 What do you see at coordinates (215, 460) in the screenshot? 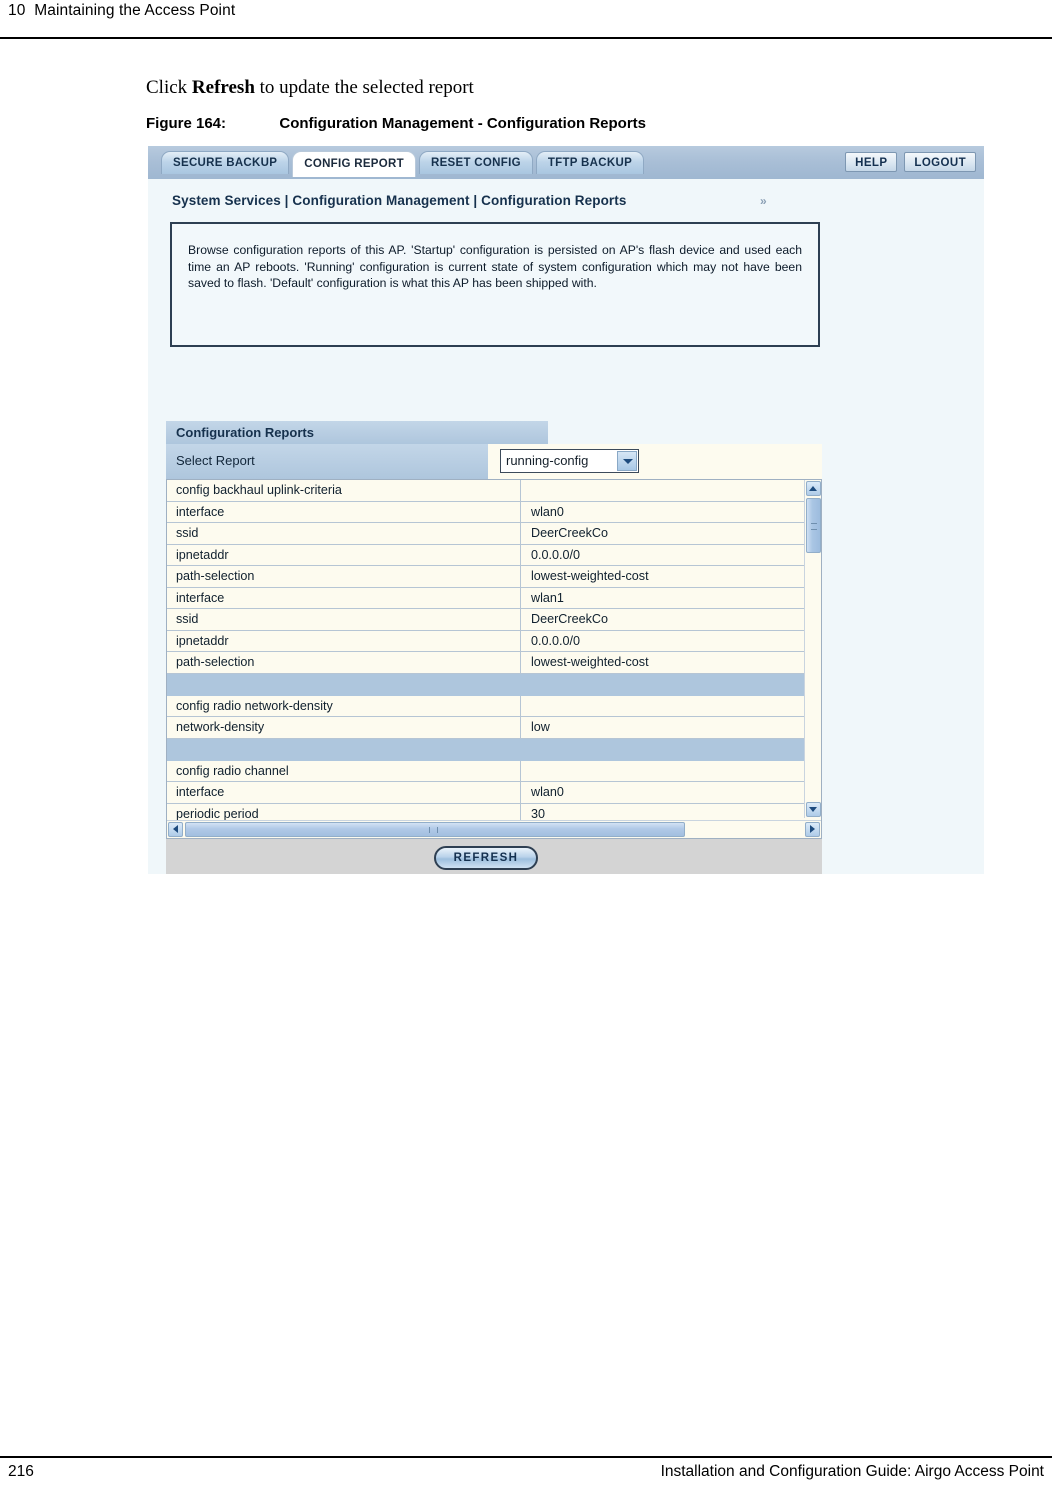
I see `select-report-label: Select Report` at bounding box center [215, 460].